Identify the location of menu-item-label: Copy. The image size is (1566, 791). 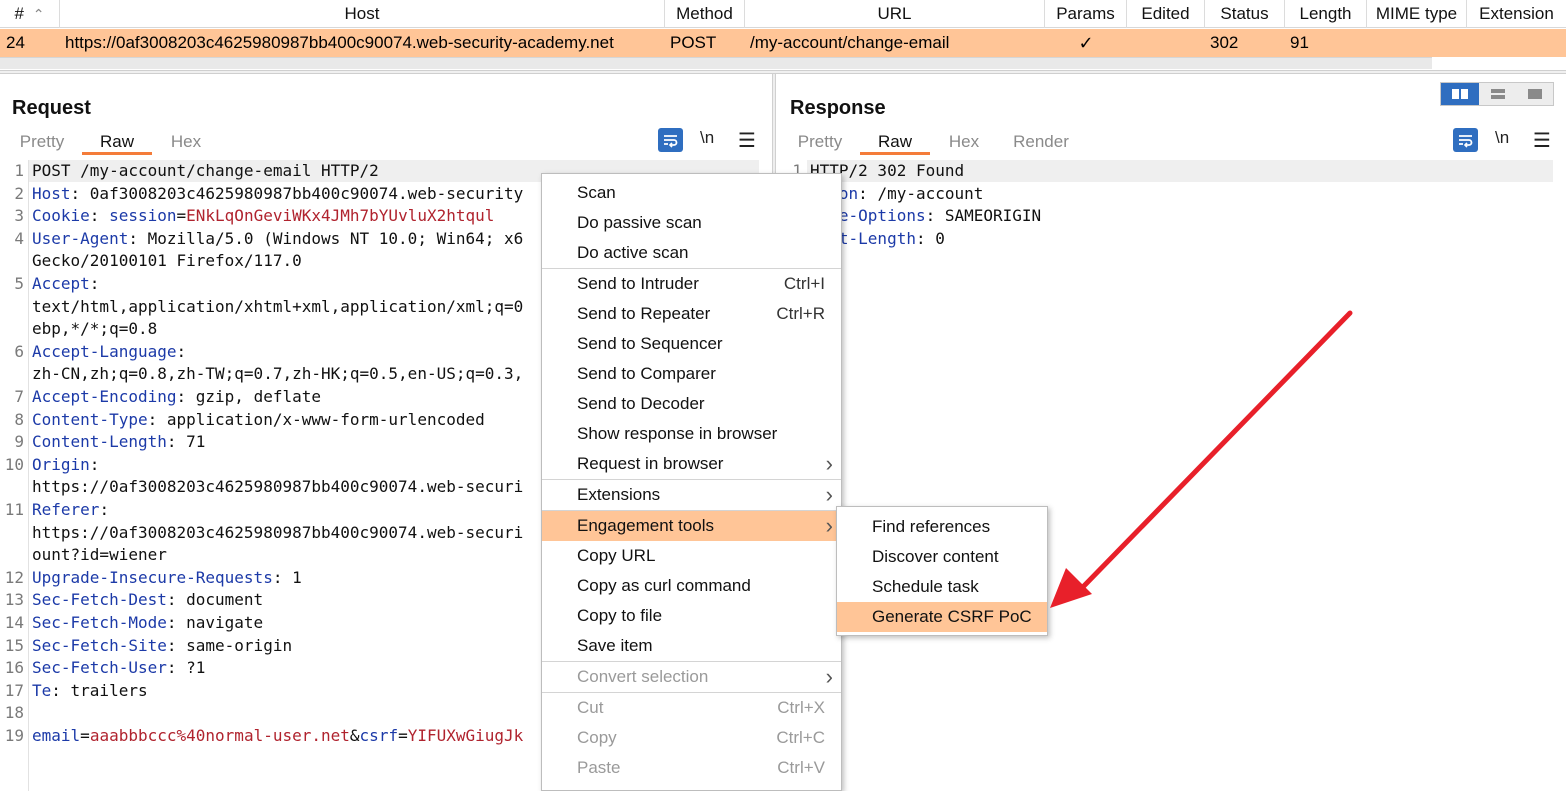
(597, 737).